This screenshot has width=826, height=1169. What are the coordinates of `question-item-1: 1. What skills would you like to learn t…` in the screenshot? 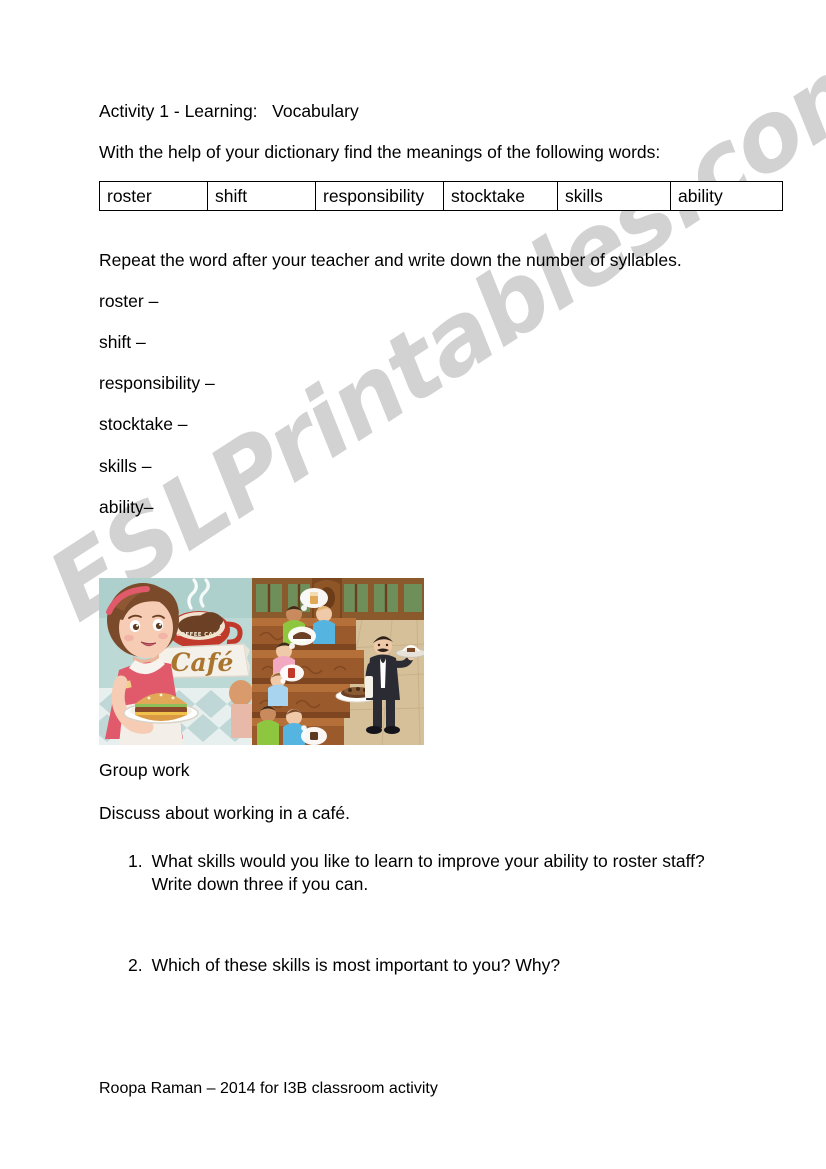 It's located at (438, 873).